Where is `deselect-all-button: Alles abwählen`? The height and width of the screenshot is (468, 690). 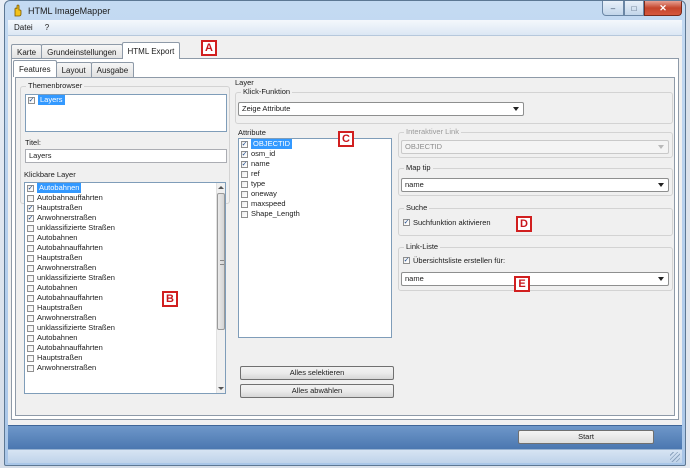
deselect-all-button: Alles abwählen is located at coordinates (317, 391).